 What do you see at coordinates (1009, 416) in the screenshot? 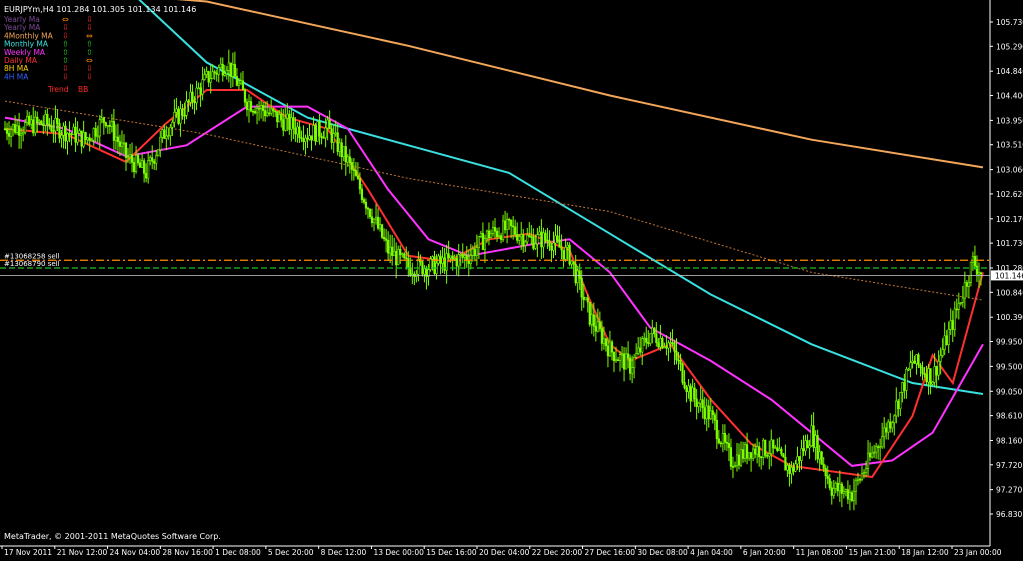
I see `y-tick-label: 98.610` at bounding box center [1009, 416].